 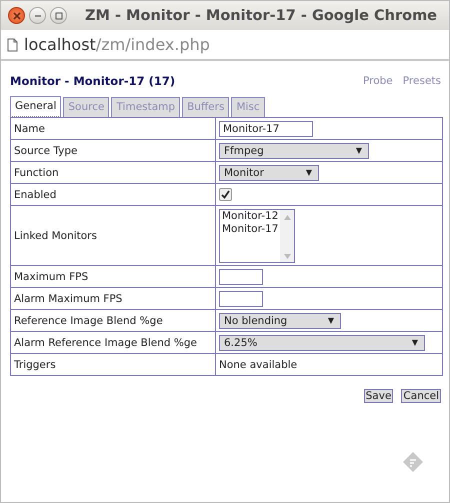 I want to click on field-label: Alarm Reference Image Blend %ge, so click(x=106, y=342).